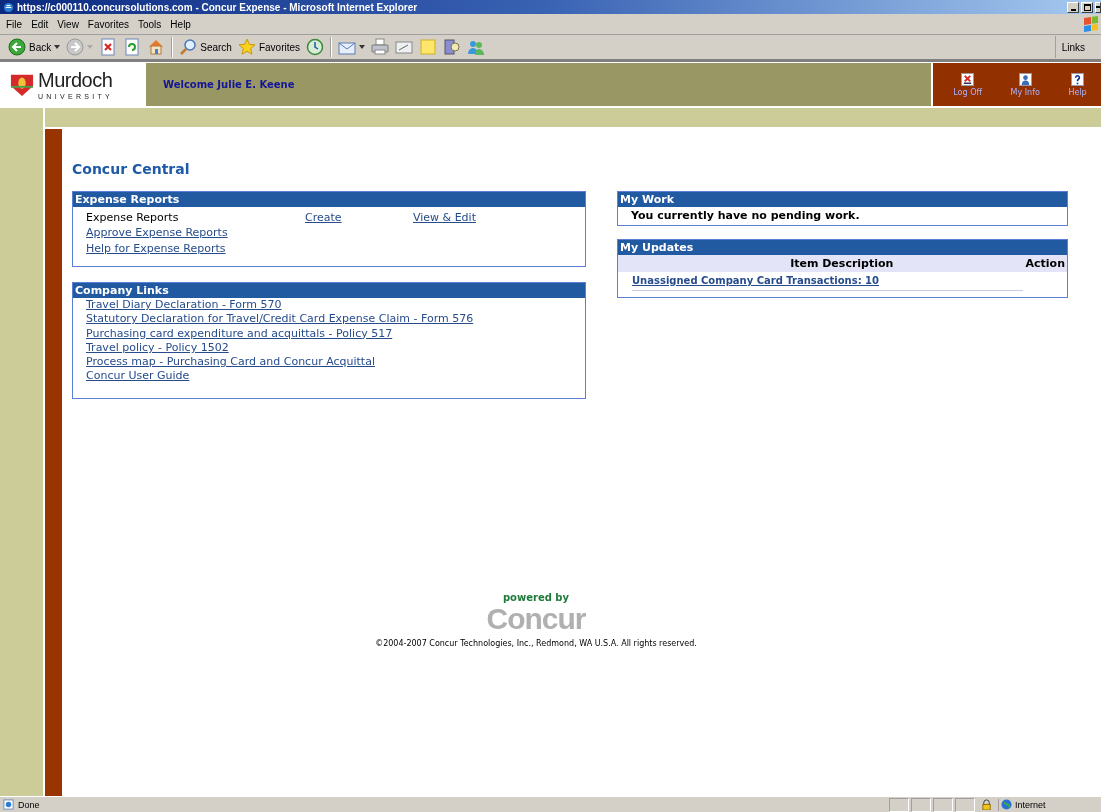 This screenshot has width=1101, height=812. What do you see at coordinates (329, 290) in the screenshot?
I see `panel-header: Company Links` at bounding box center [329, 290].